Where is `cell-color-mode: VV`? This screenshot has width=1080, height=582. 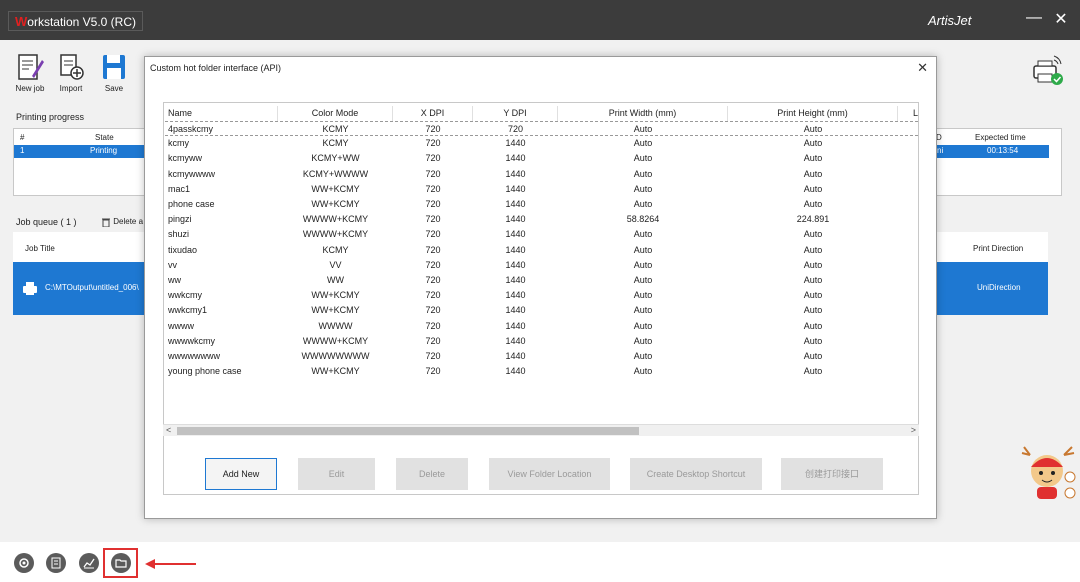
cell-color-mode: VV is located at coordinates (335, 264).